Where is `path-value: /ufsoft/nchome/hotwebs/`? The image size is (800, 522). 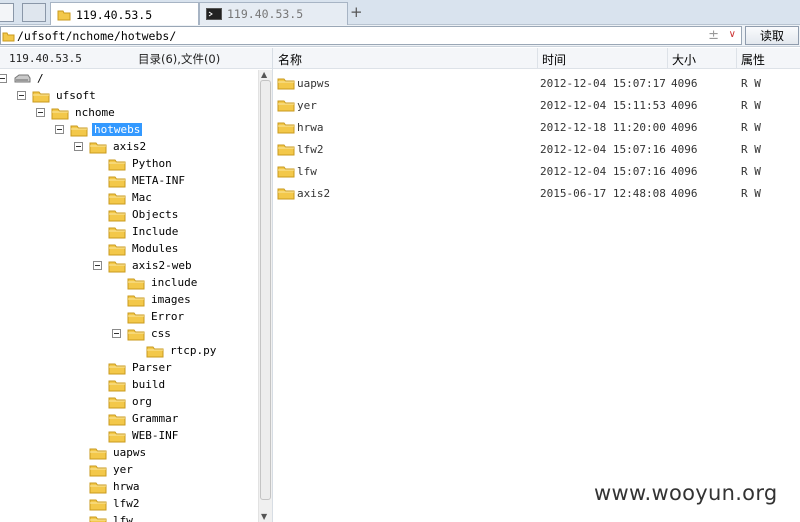
path-value: /ufsoft/nchome/hotwebs/ is located at coordinates (97, 35).